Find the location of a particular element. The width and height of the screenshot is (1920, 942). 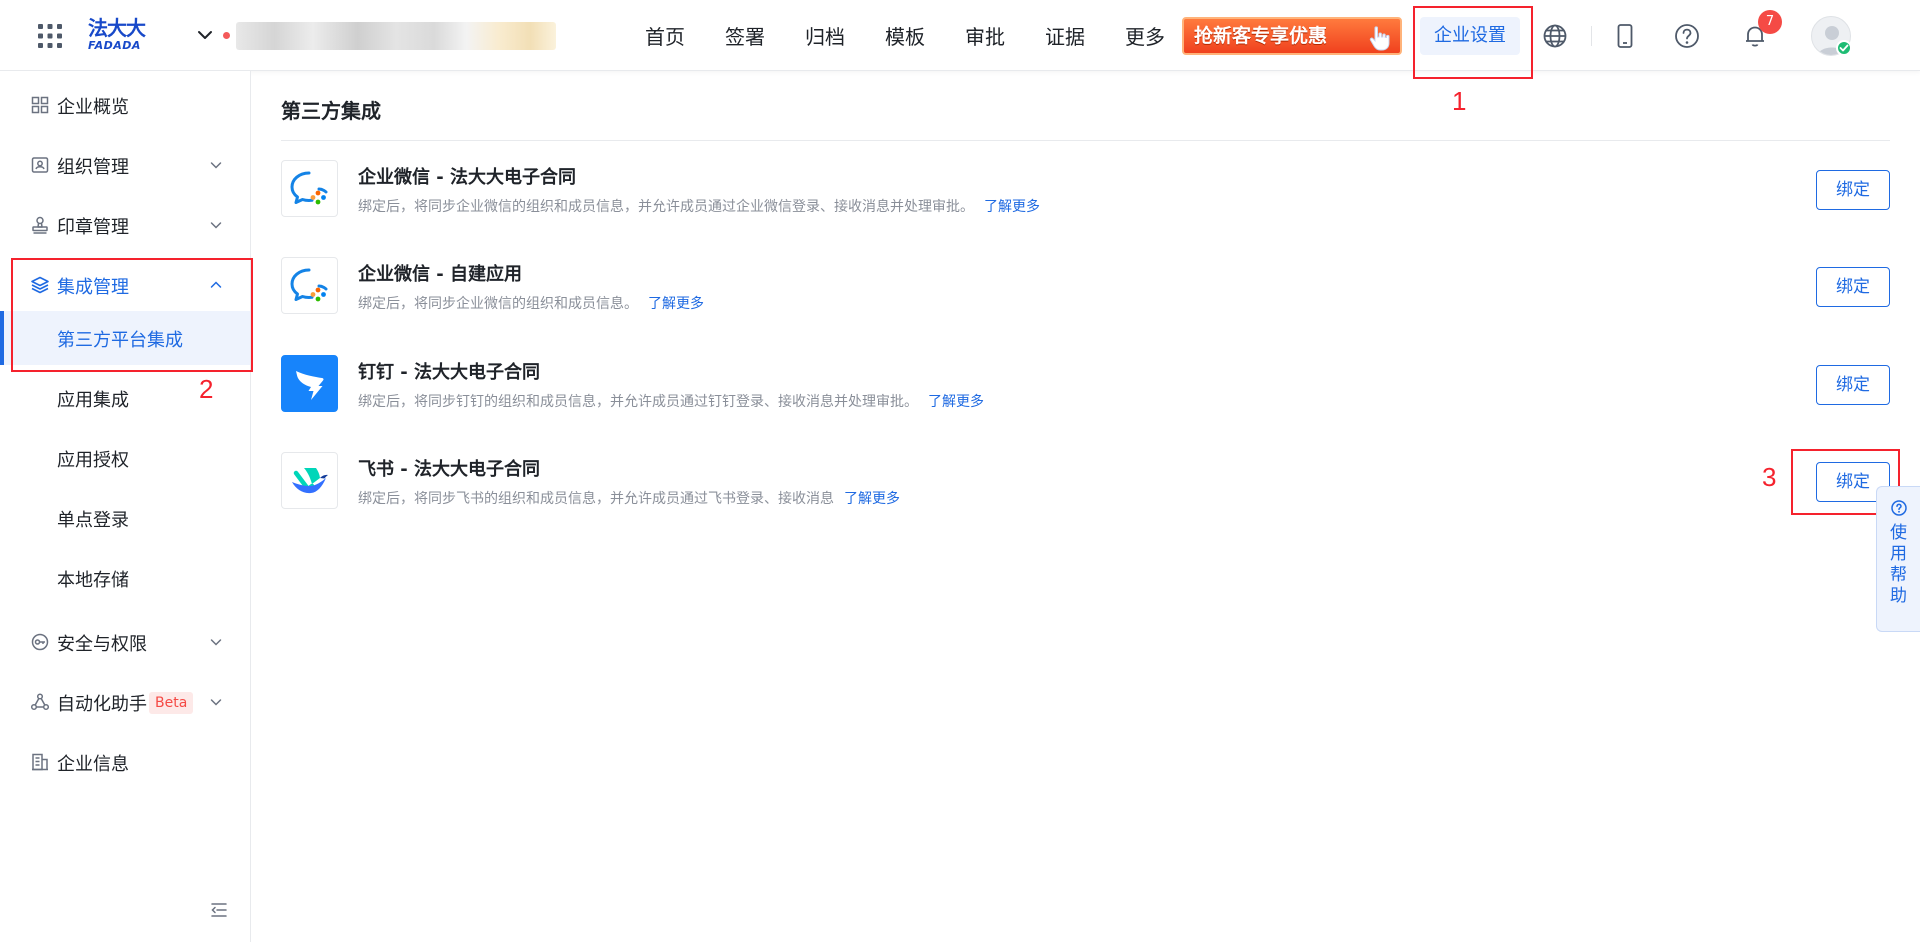

integration-row-wecom-custom: 企业微信 - 自建应用 绑定后，将同步企业微信的组织和成员信息。 了解更多 绑定 is located at coordinates (1085, 286).